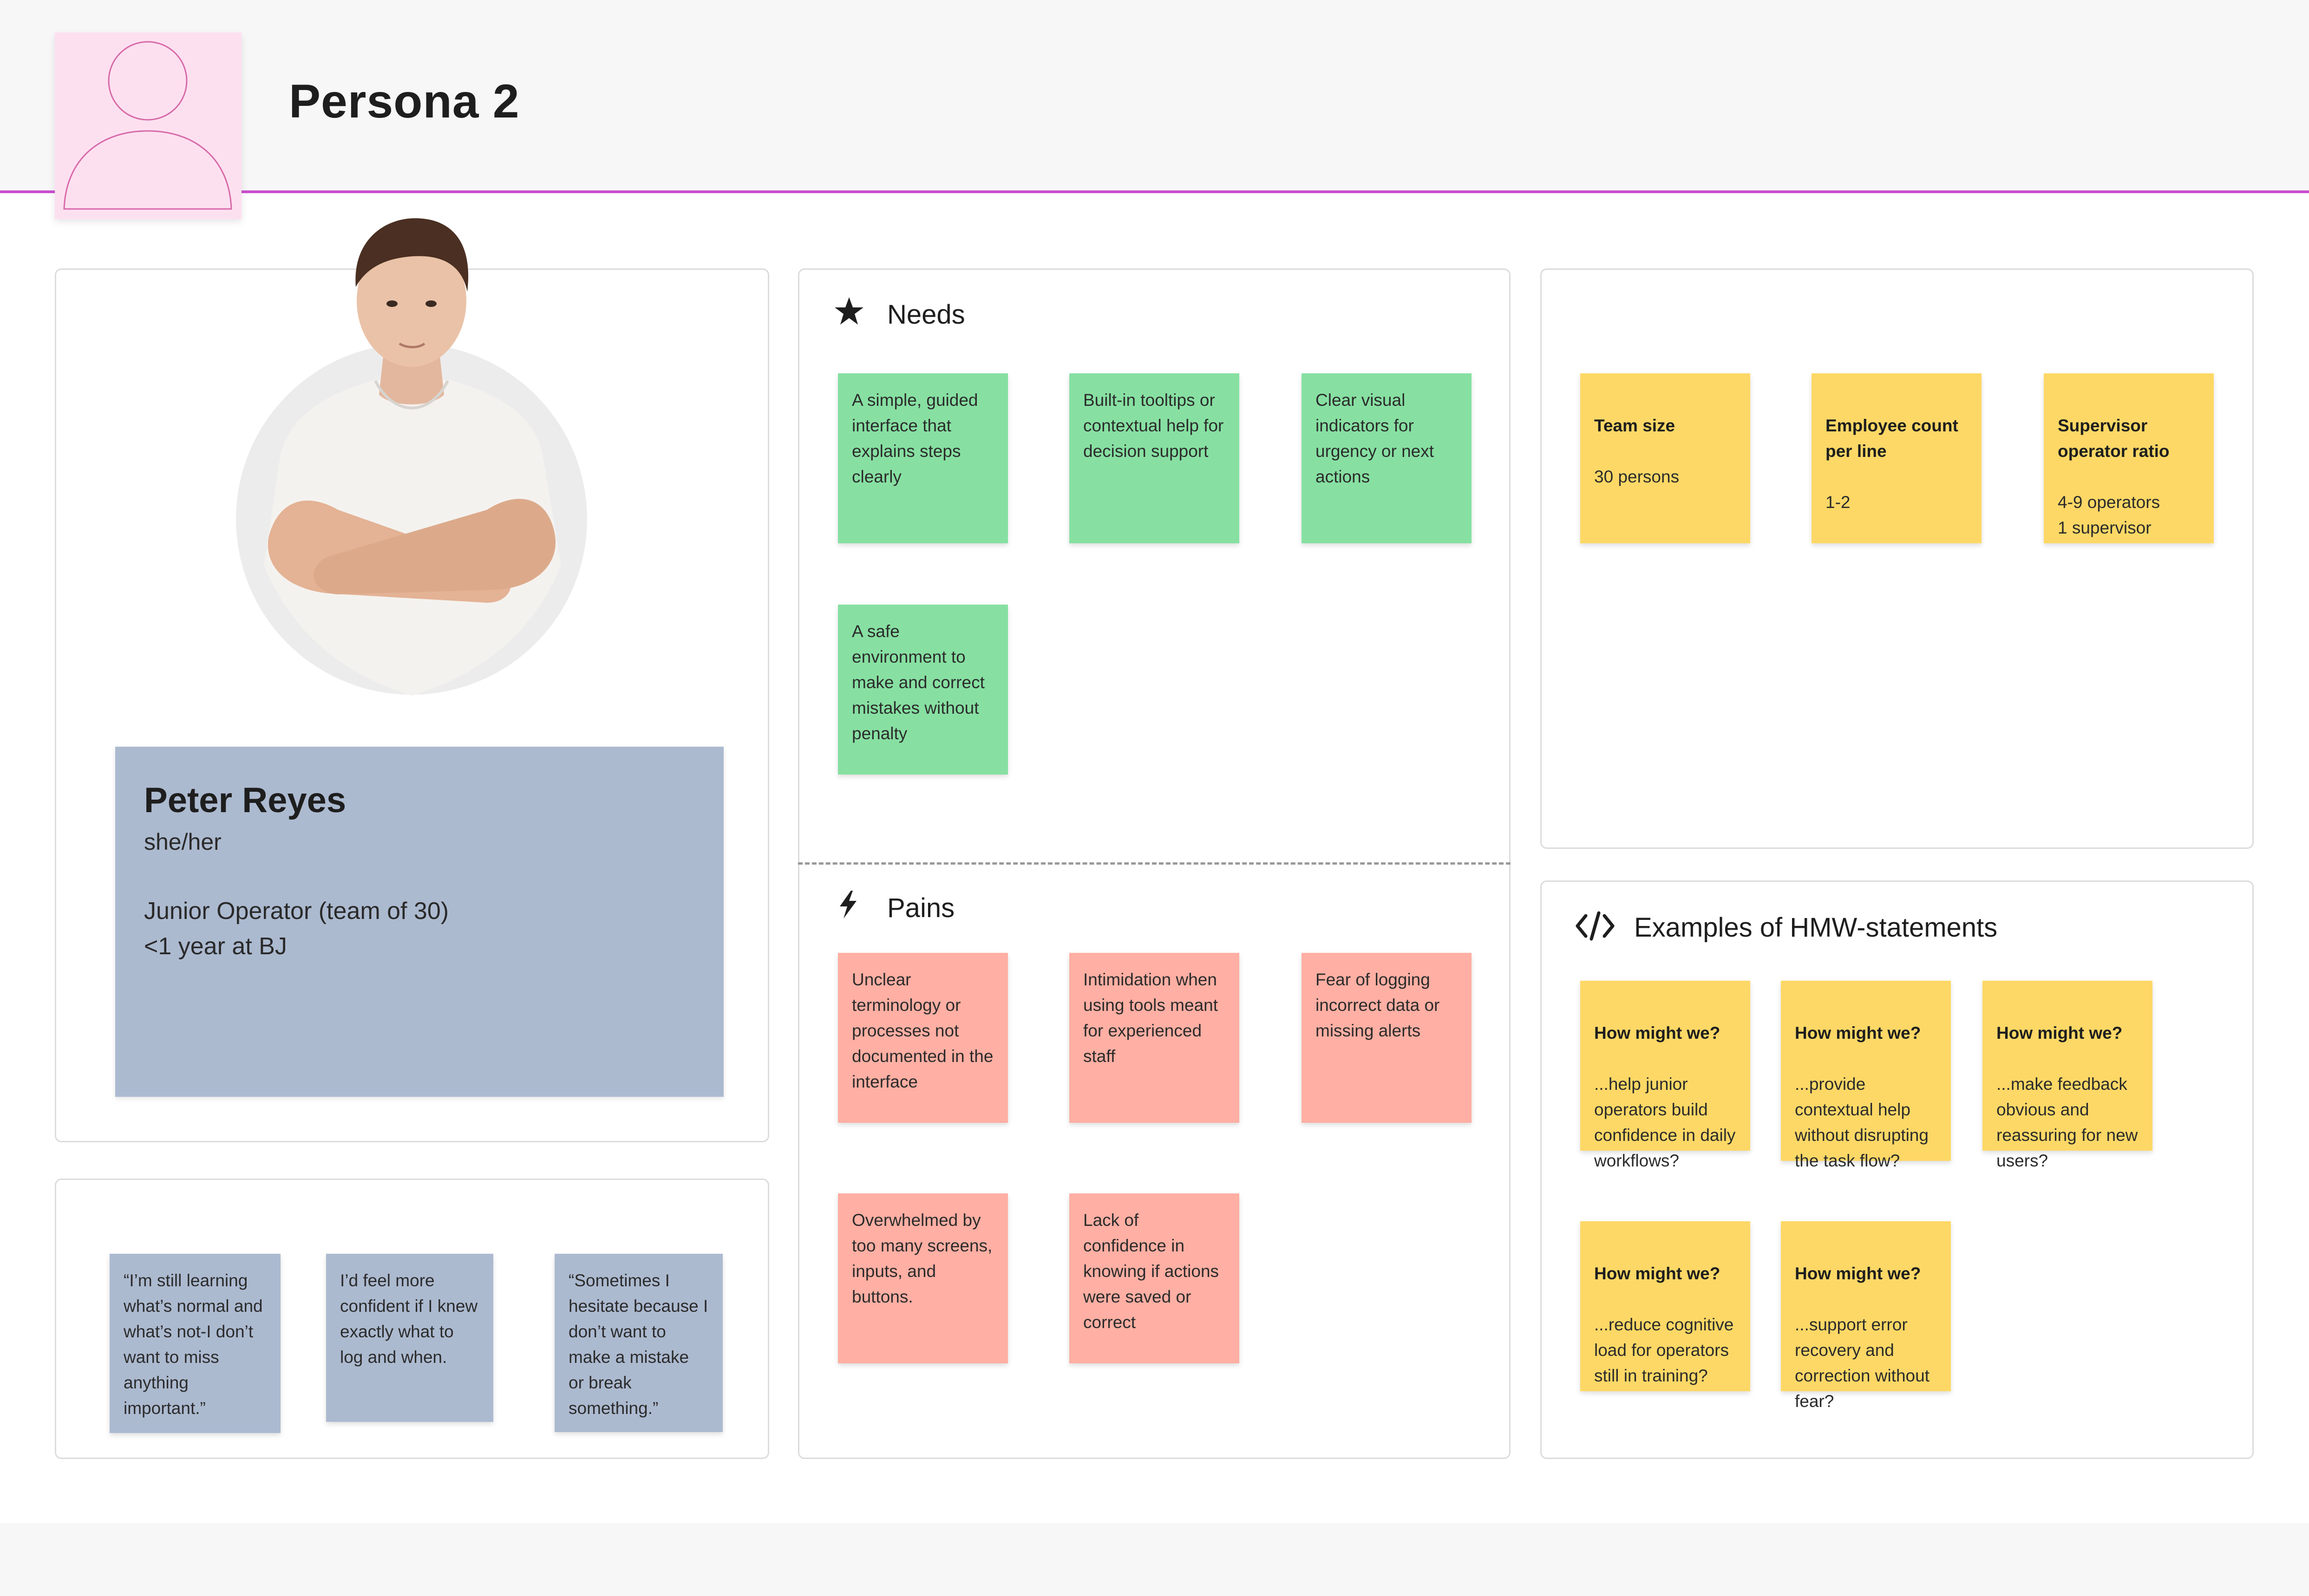 The width and height of the screenshot is (2309, 1596). I want to click on fact-label: Team size, so click(1634, 425).